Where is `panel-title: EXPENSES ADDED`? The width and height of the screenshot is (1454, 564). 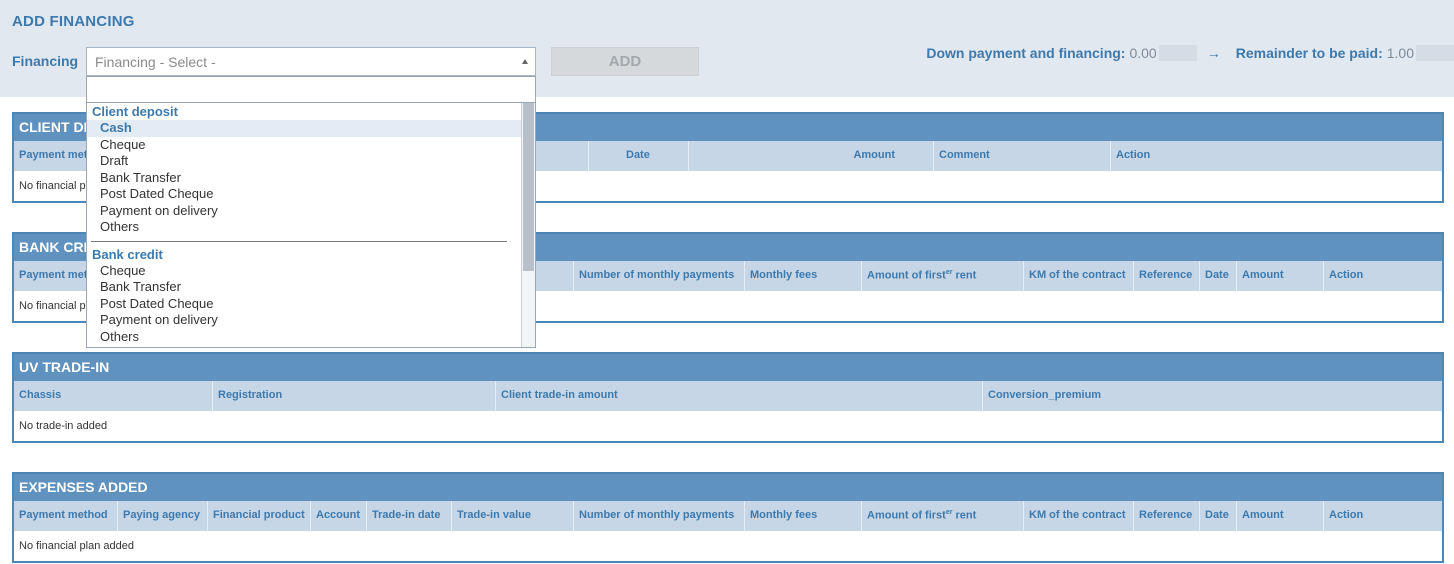 panel-title: EXPENSES ADDED is located at coordinates (728, 487).